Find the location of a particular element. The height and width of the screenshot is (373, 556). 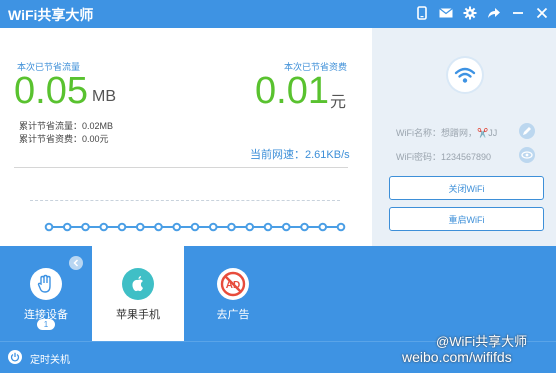

tab-remove-ads: AD 去广告 is located at coordinates (233, 293).